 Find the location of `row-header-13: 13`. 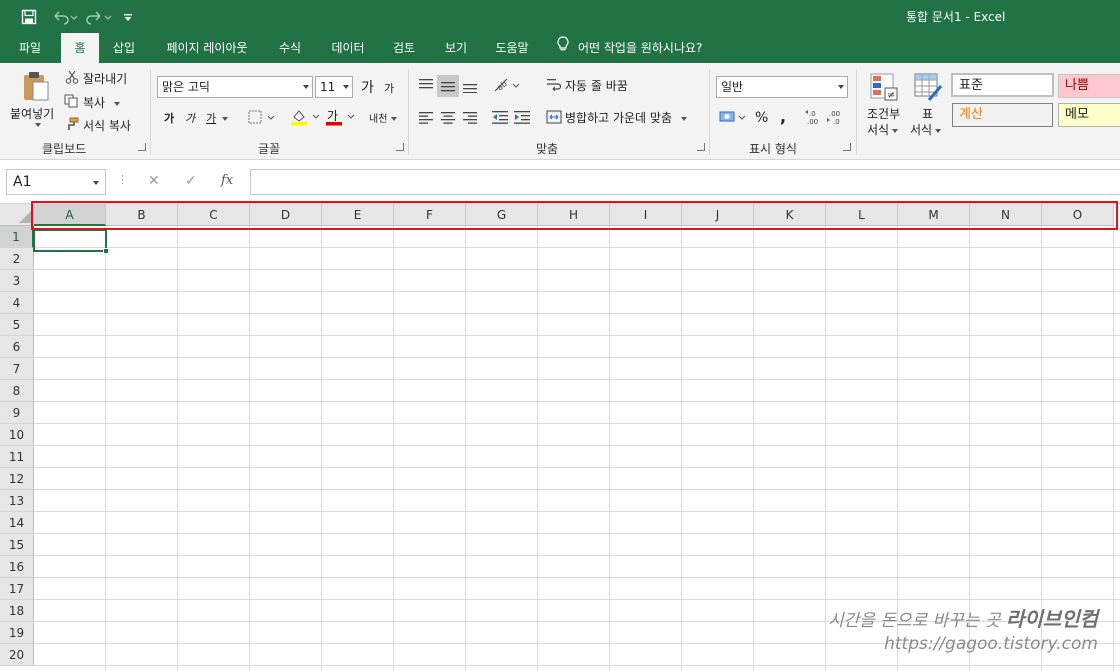

row-header-13: 13 is located at coordinates (17, 501).